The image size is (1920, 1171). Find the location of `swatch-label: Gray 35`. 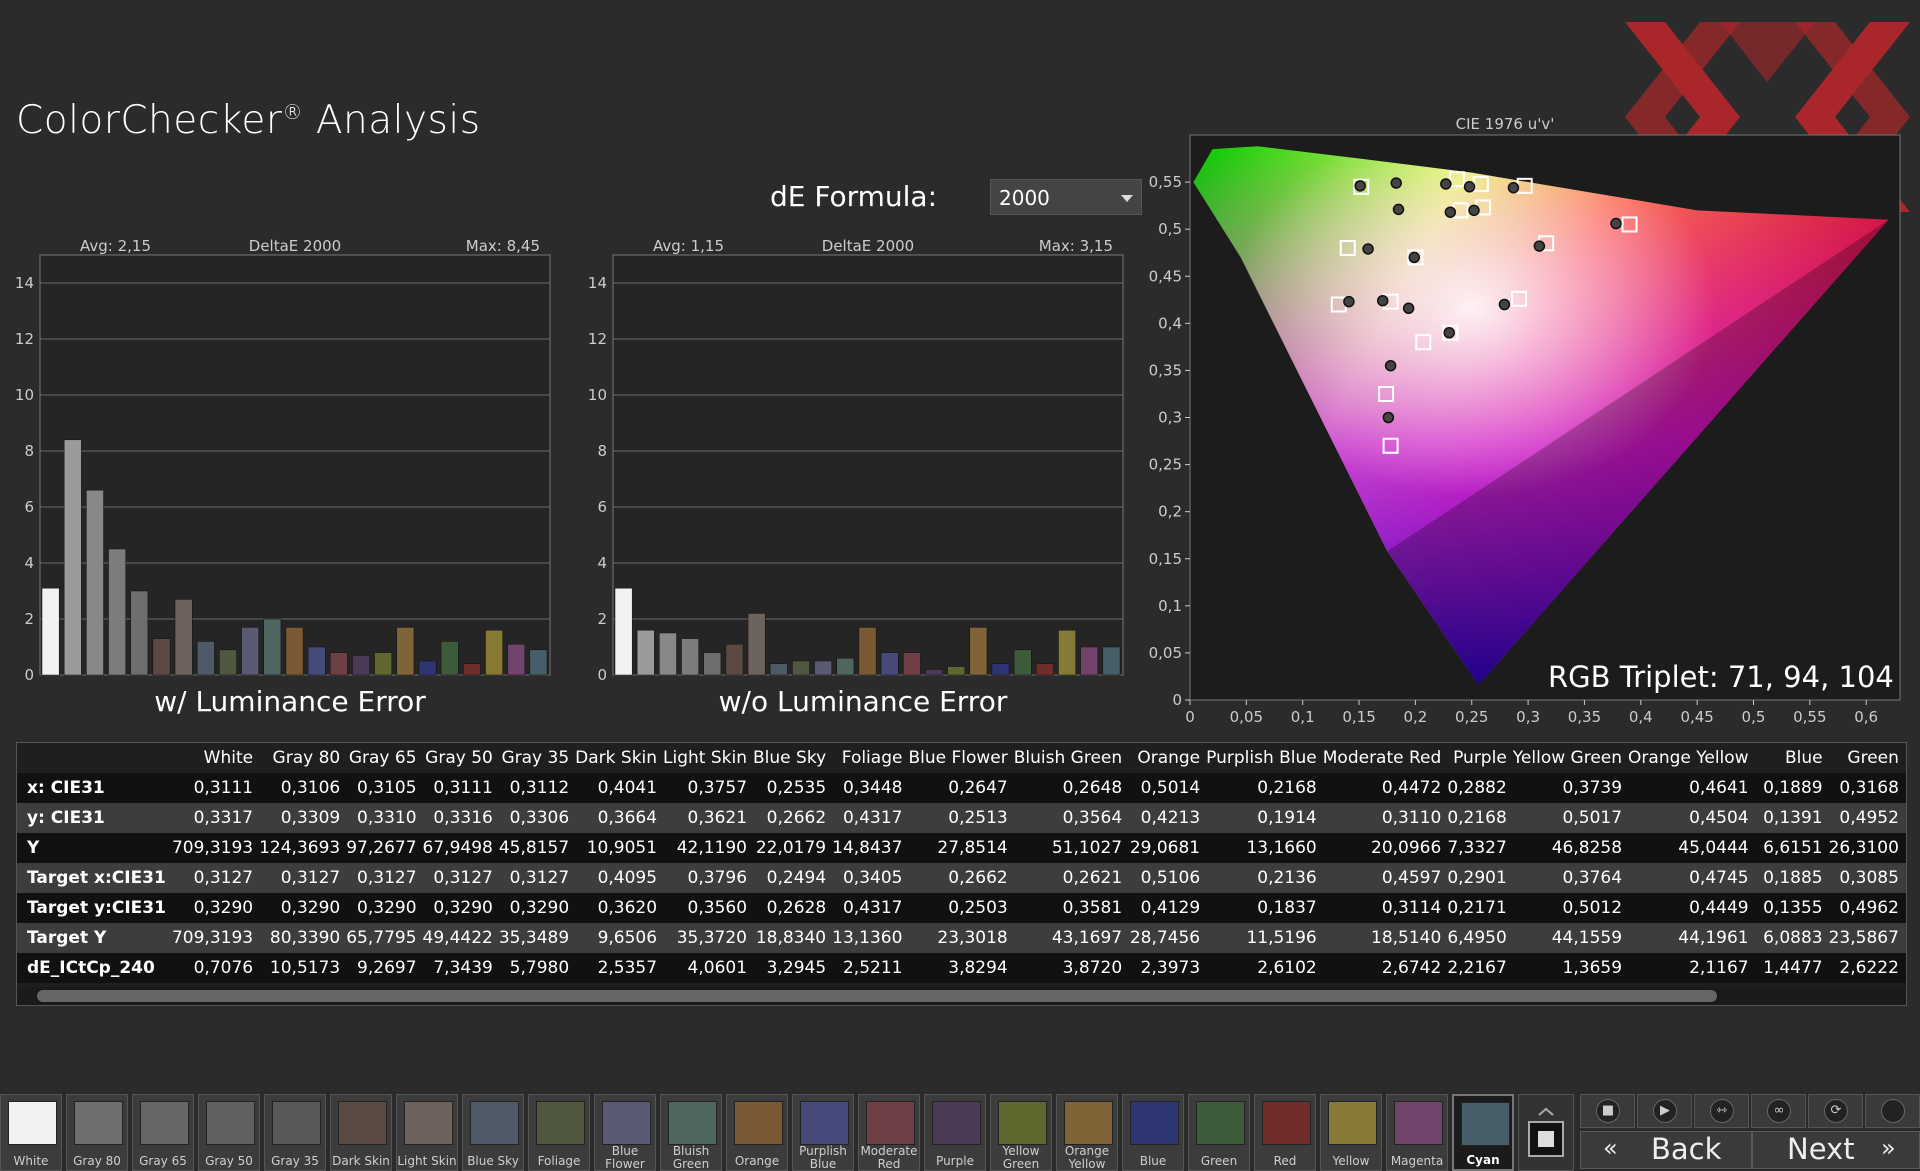

swatch-label: Gray 35 is located at coordinates (295, 1161).